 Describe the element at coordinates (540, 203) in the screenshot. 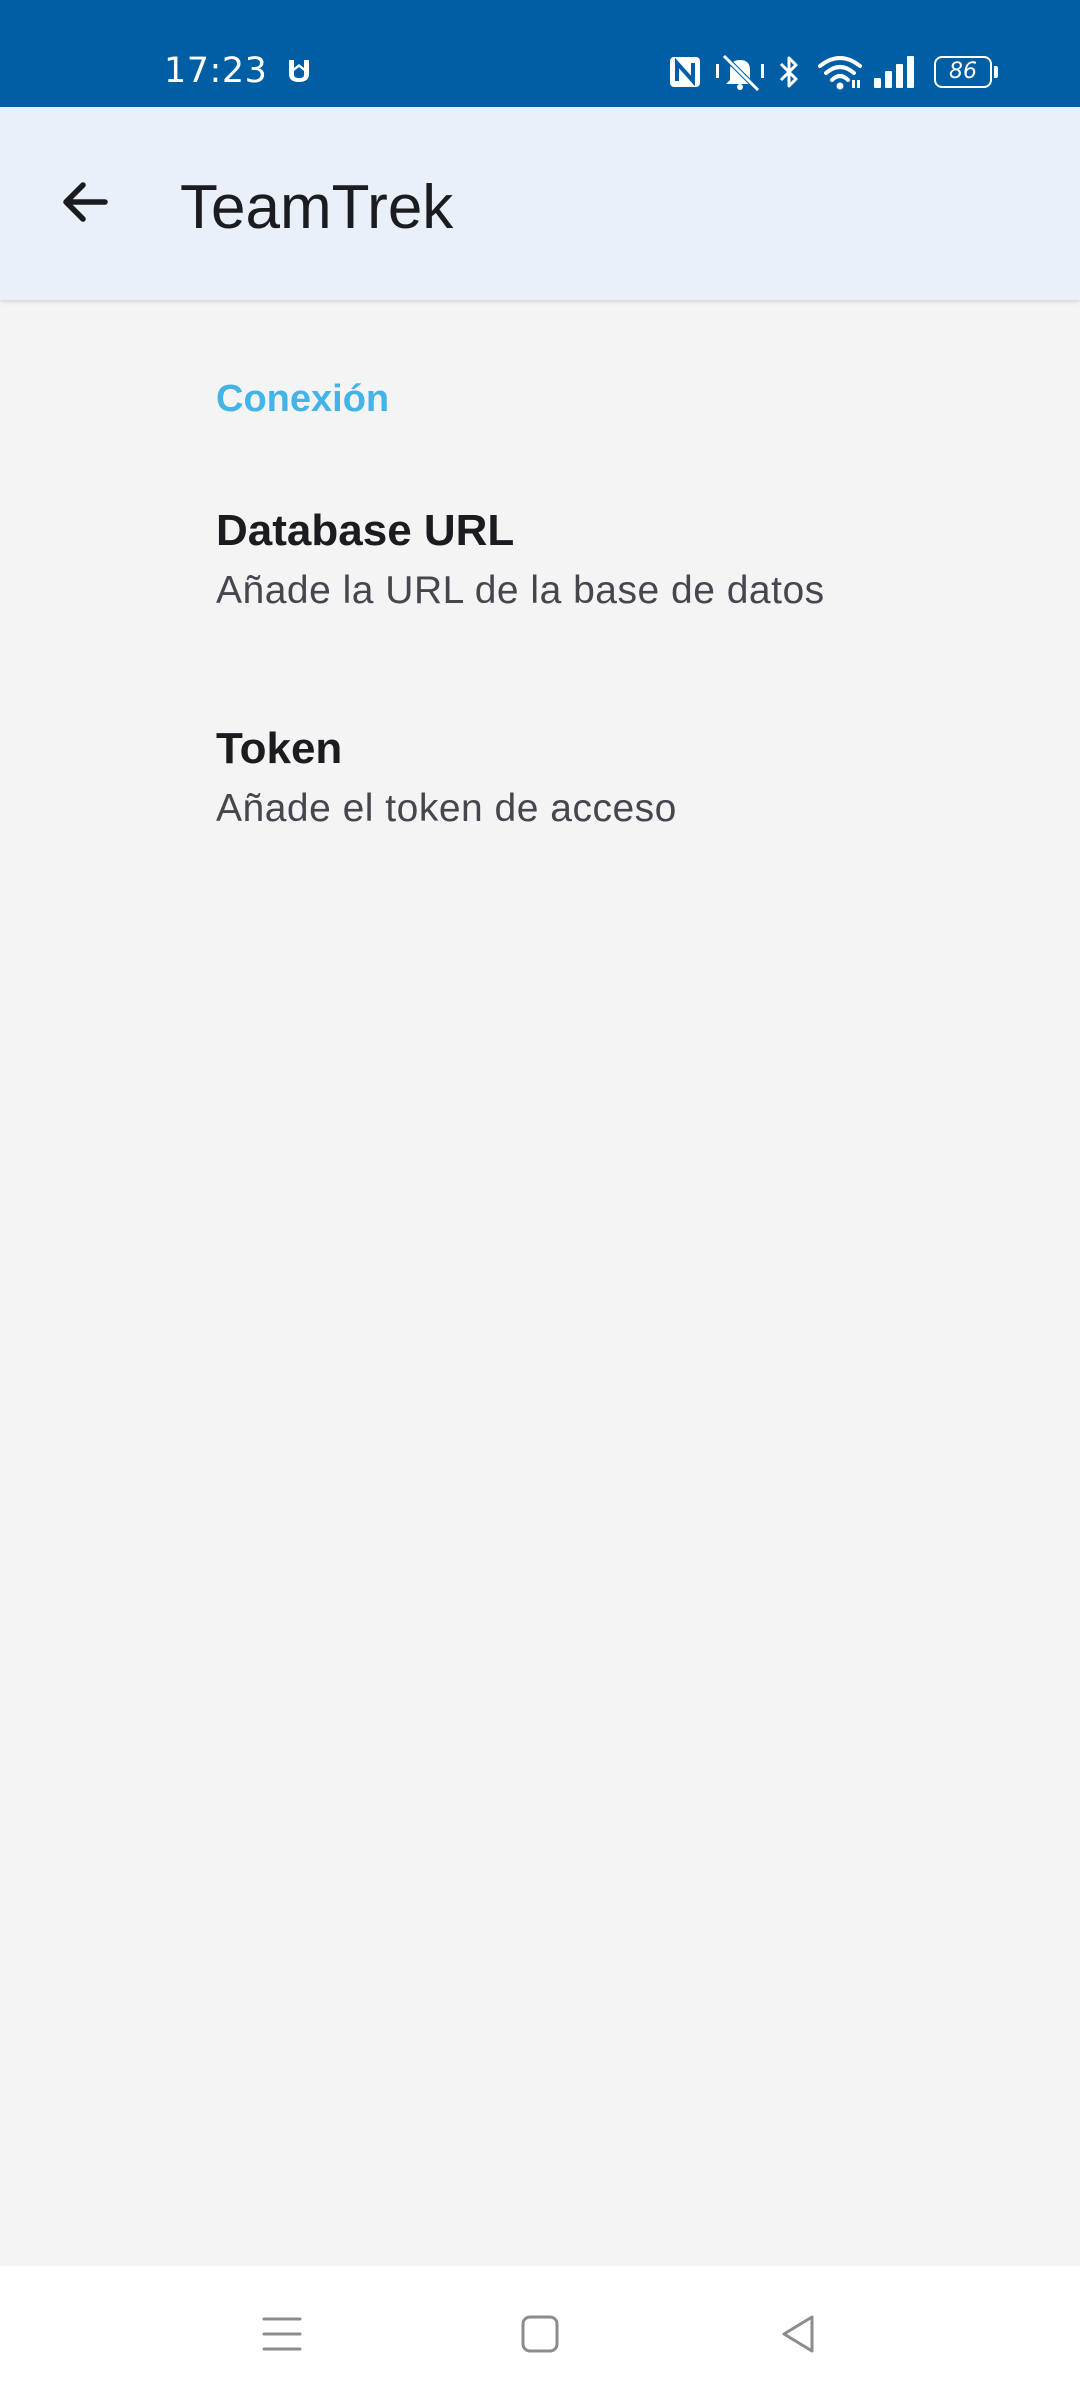

I see `app-bar: TeamTrek` at that location.